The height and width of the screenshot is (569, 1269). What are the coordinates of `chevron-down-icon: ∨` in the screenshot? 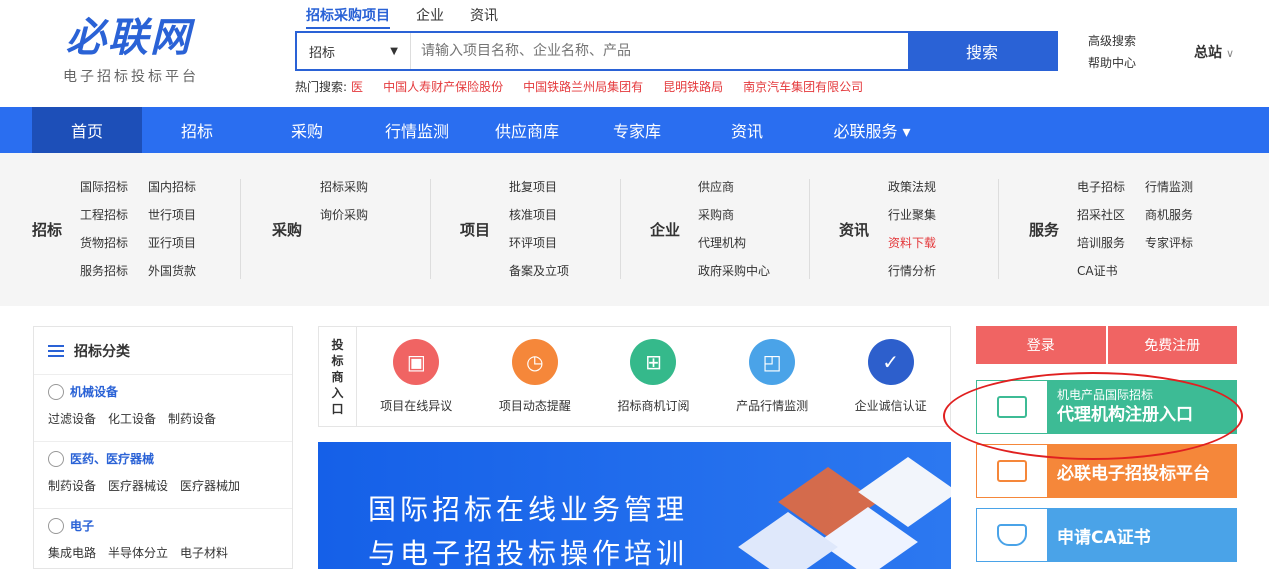 It's located at (1230, 53).